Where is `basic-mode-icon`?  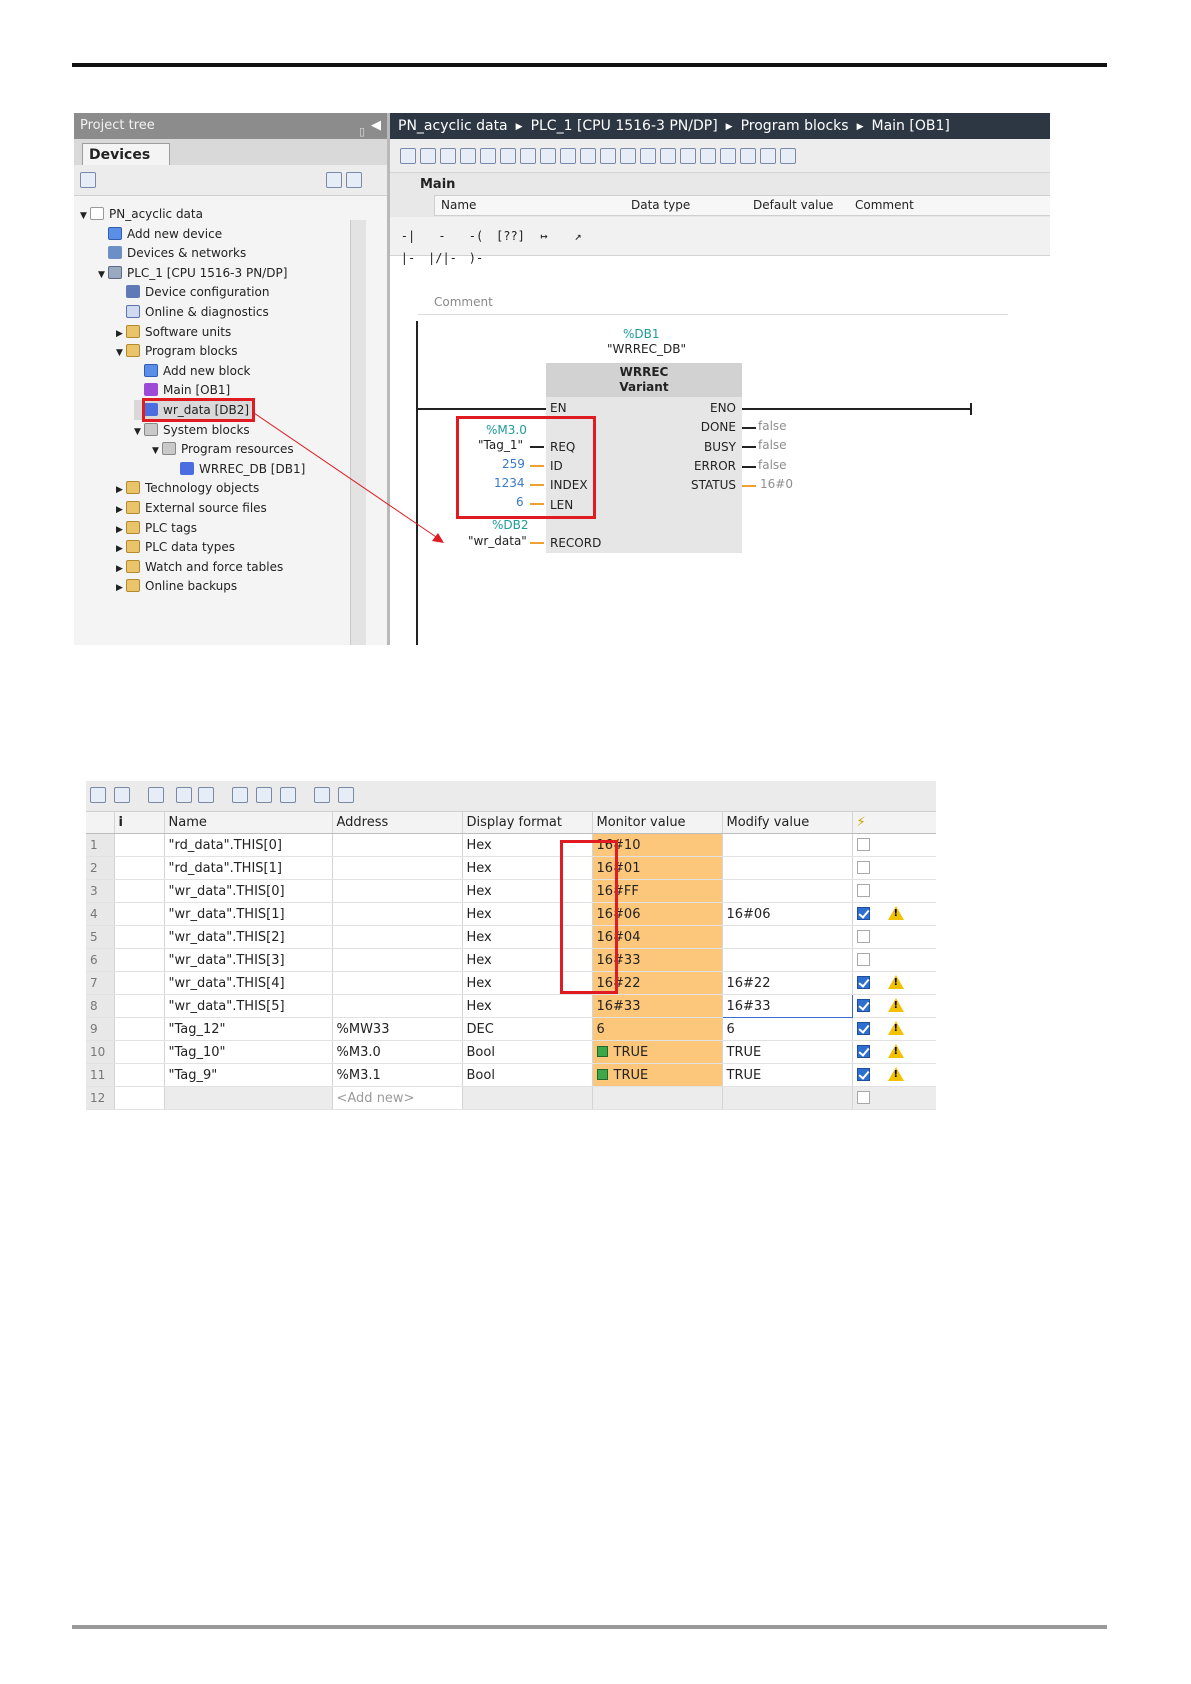
basic-mode-icon is located at coordinates (206, 795).